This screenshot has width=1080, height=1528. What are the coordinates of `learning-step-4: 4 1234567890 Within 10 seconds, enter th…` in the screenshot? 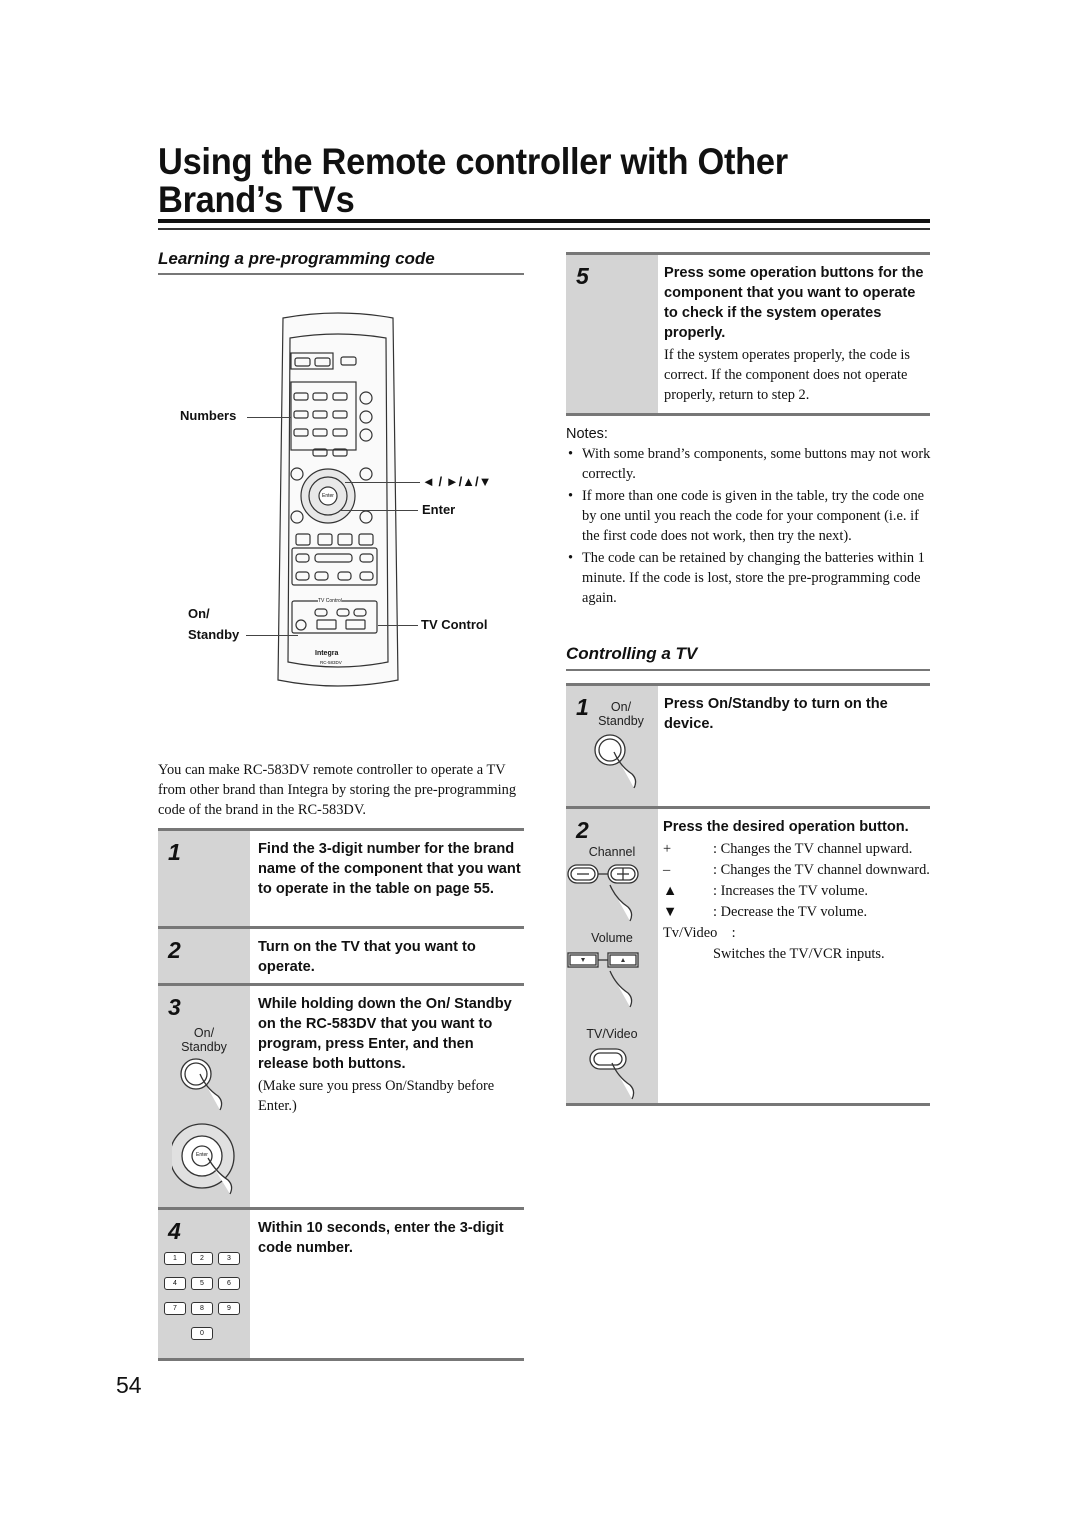 It's located at (341, 1284).